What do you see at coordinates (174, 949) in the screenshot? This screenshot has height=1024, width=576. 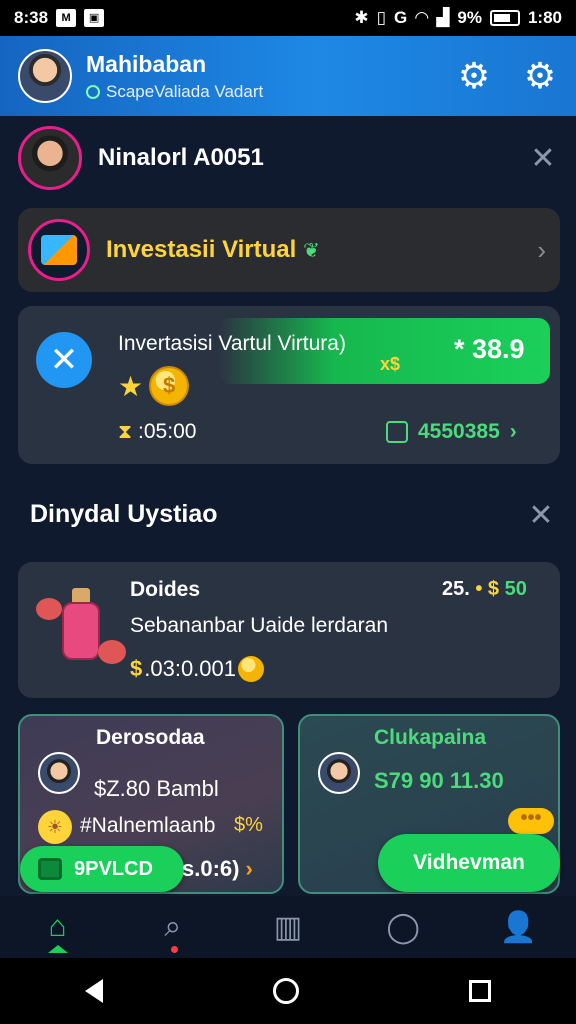 I see `notification-dot` at bounding box center [174, 949].